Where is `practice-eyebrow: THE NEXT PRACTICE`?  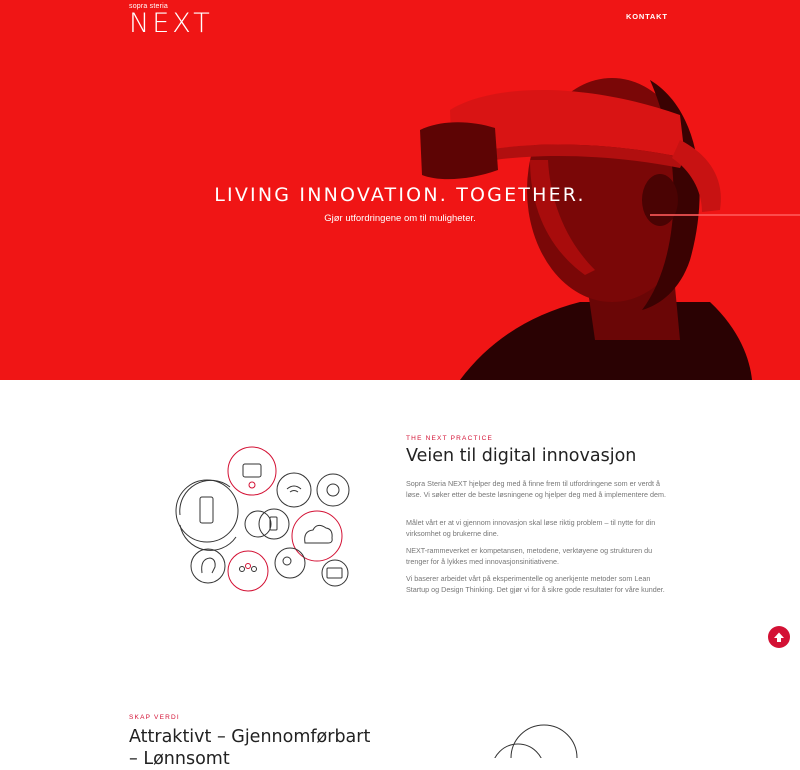
practice-eyebrow: THE NEXT PRACTICE is located at coordinates (450, 438).